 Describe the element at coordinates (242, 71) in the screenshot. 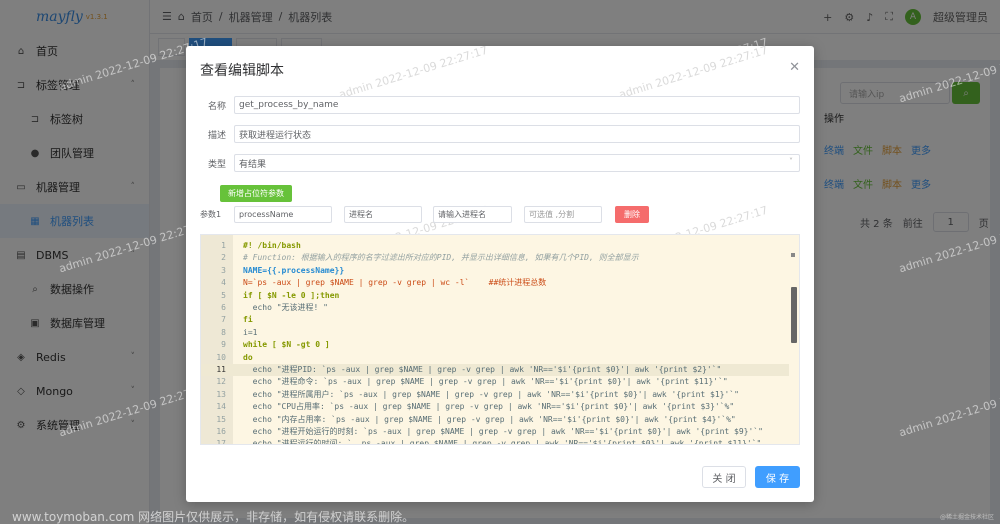

I see `dialog-title: 查看编辑脚本` at that location.